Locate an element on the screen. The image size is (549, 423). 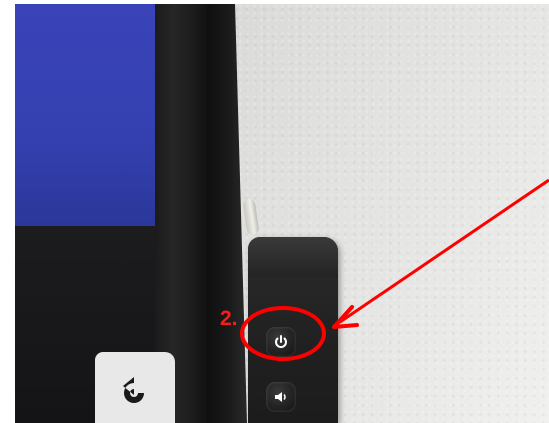
volume-icon is located at coordinates (280, 397).